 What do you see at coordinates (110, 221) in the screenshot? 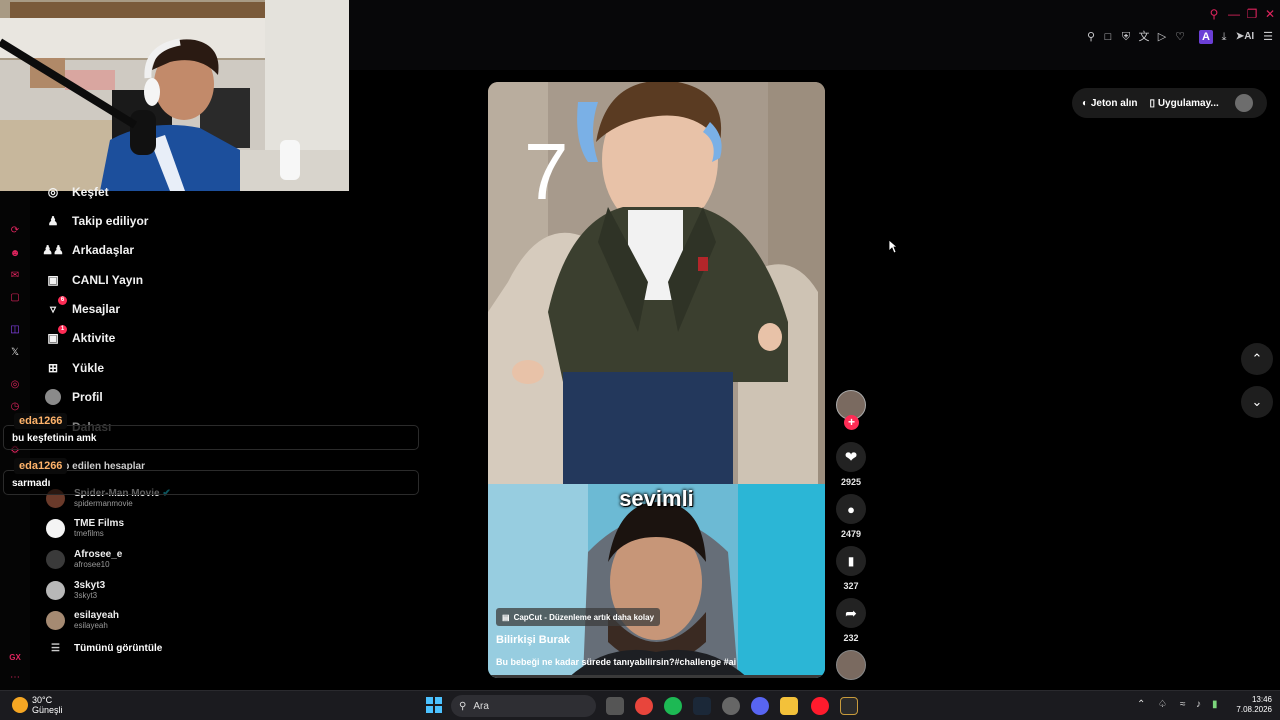
I see `sidebar-item-label: Takip ediliyor` at bounding box center [110, 221].